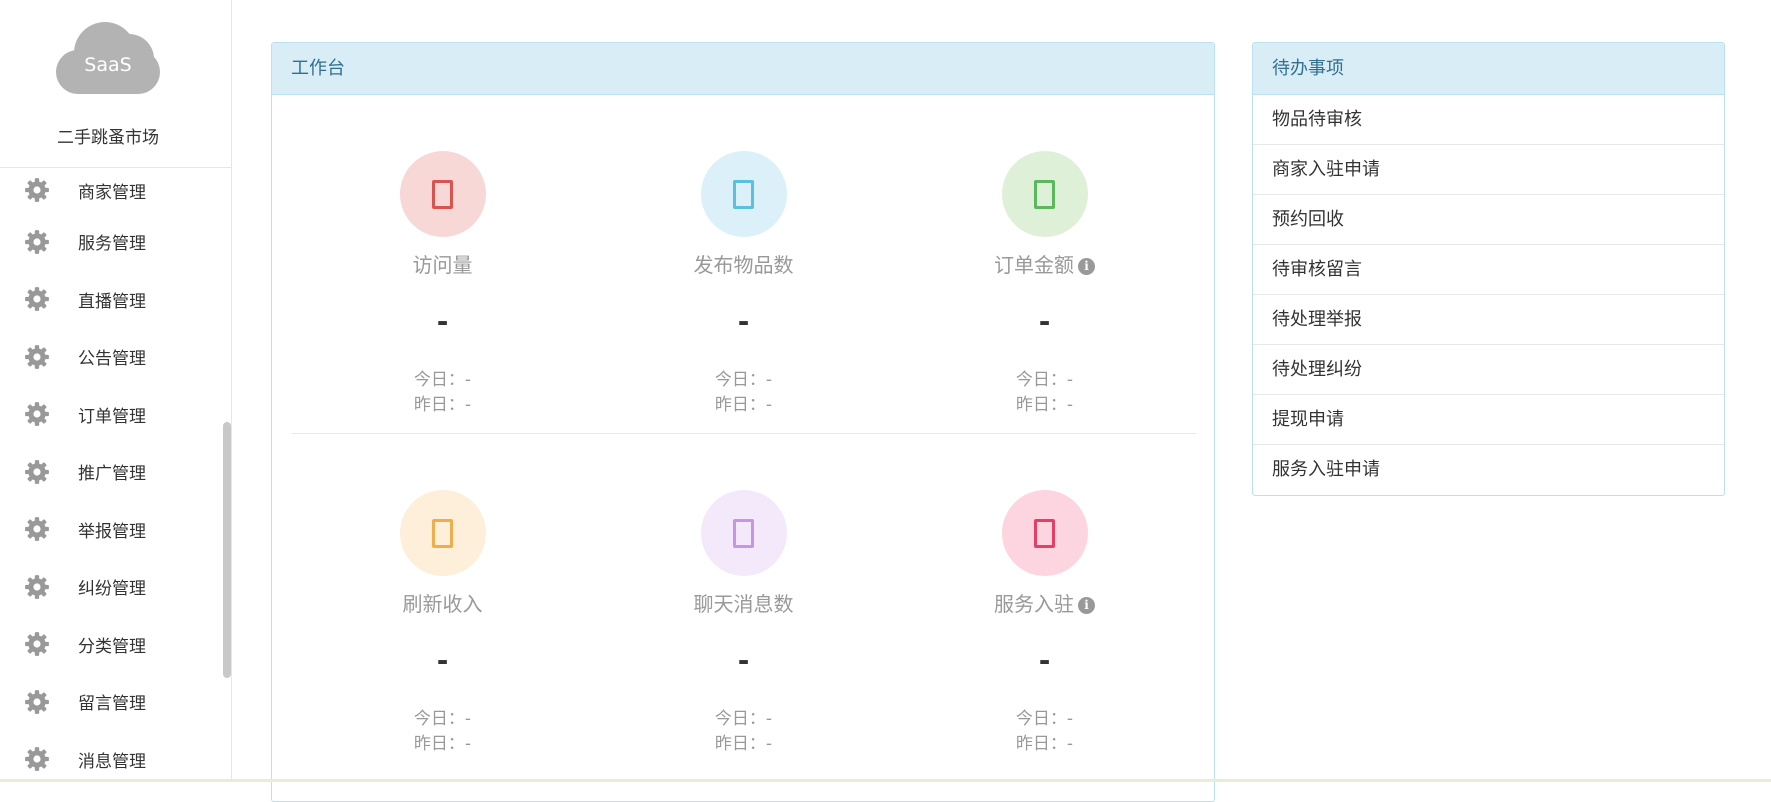 Image resolution: width=1771 pixels, height=802 pixels. What do you see at coordinates (112, 589) in the screenshot?
I see `sidebar-item-label: 纠纷管理` at bounding box center [112, 589].